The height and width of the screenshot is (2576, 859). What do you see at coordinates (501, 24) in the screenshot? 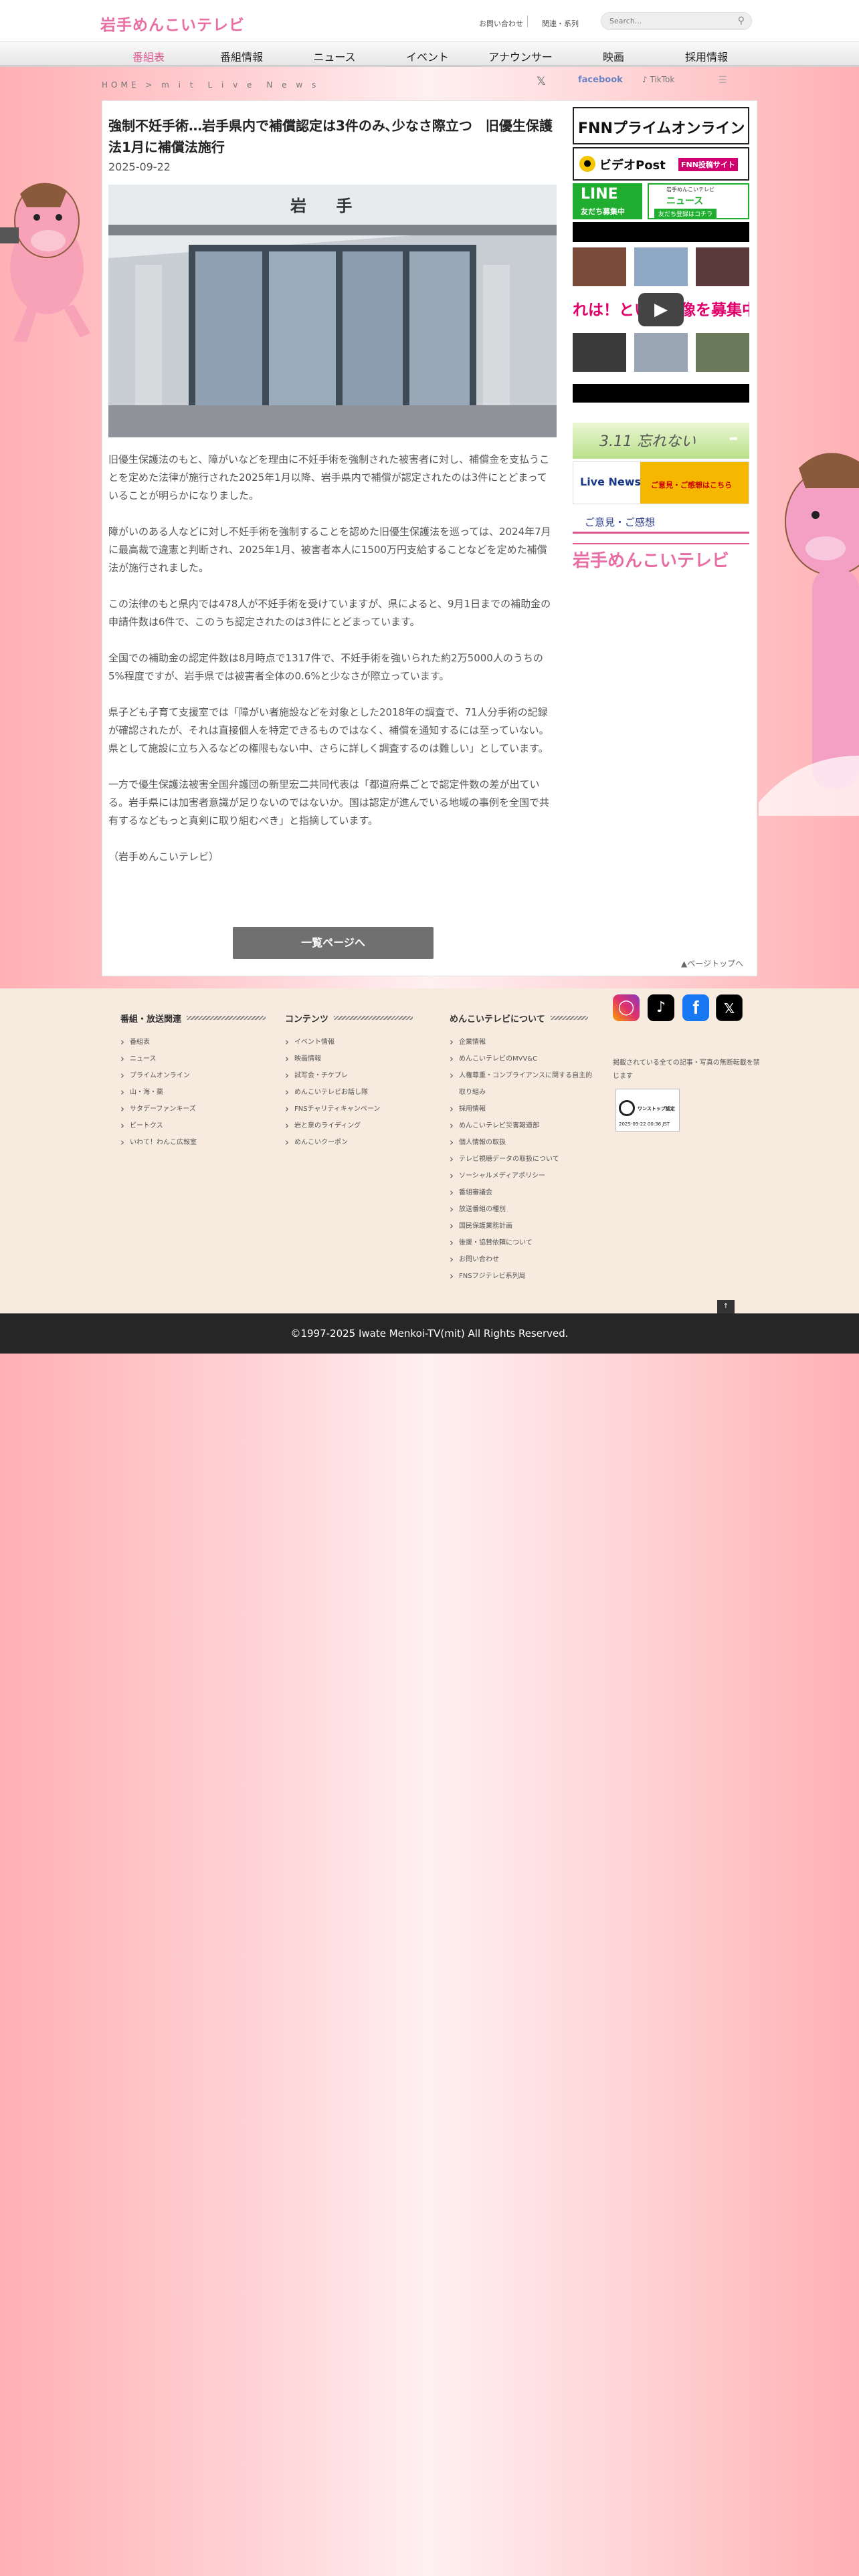
I see `contact-link: お問い合わせ` at bounding box center [501, 24].